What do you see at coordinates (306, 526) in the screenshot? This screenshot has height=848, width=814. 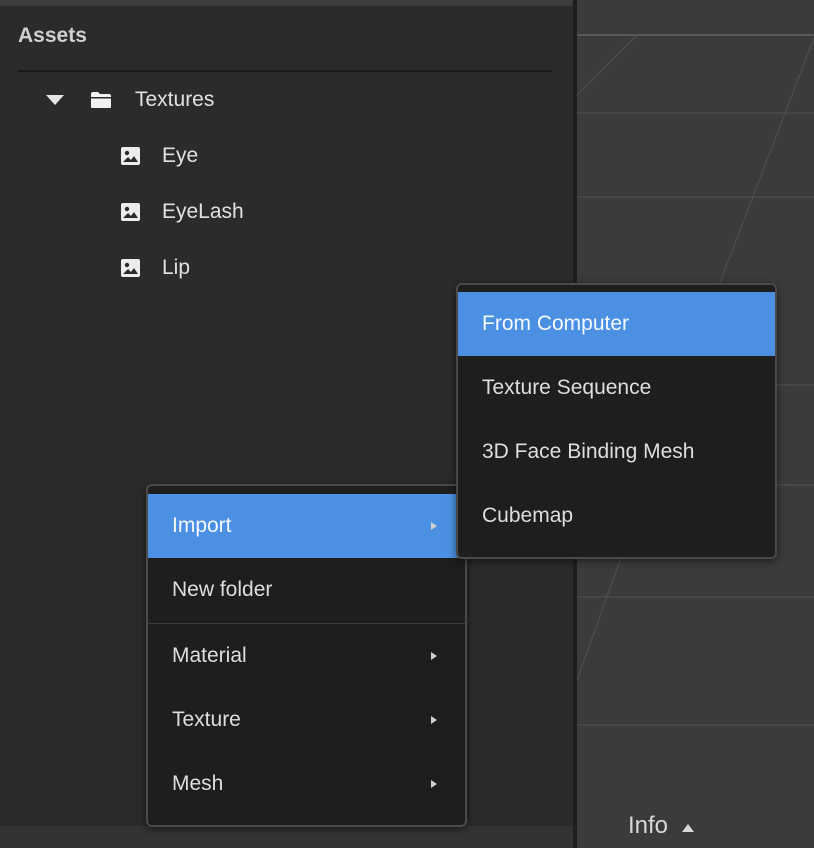 I see `menu-item-import: Import` at bounding box center [306, 526].